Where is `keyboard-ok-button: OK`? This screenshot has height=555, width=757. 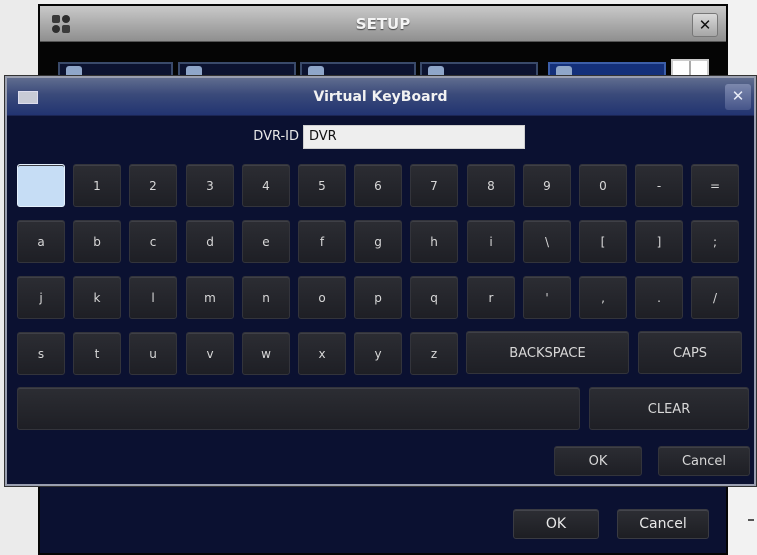 keyboard-ok-button: OK is located at coordinates (598, 461).